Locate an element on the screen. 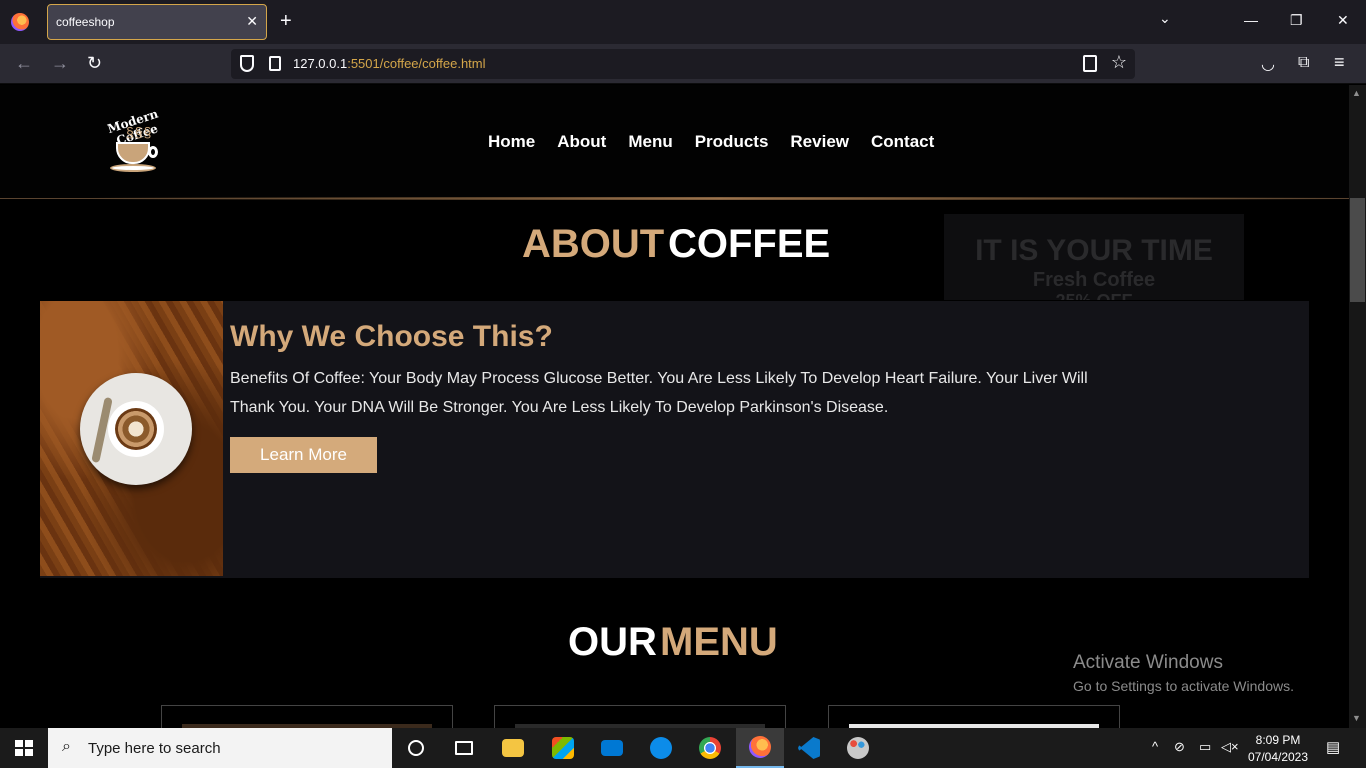  search-icon: ⌕ is located at coordinates (66, 746).